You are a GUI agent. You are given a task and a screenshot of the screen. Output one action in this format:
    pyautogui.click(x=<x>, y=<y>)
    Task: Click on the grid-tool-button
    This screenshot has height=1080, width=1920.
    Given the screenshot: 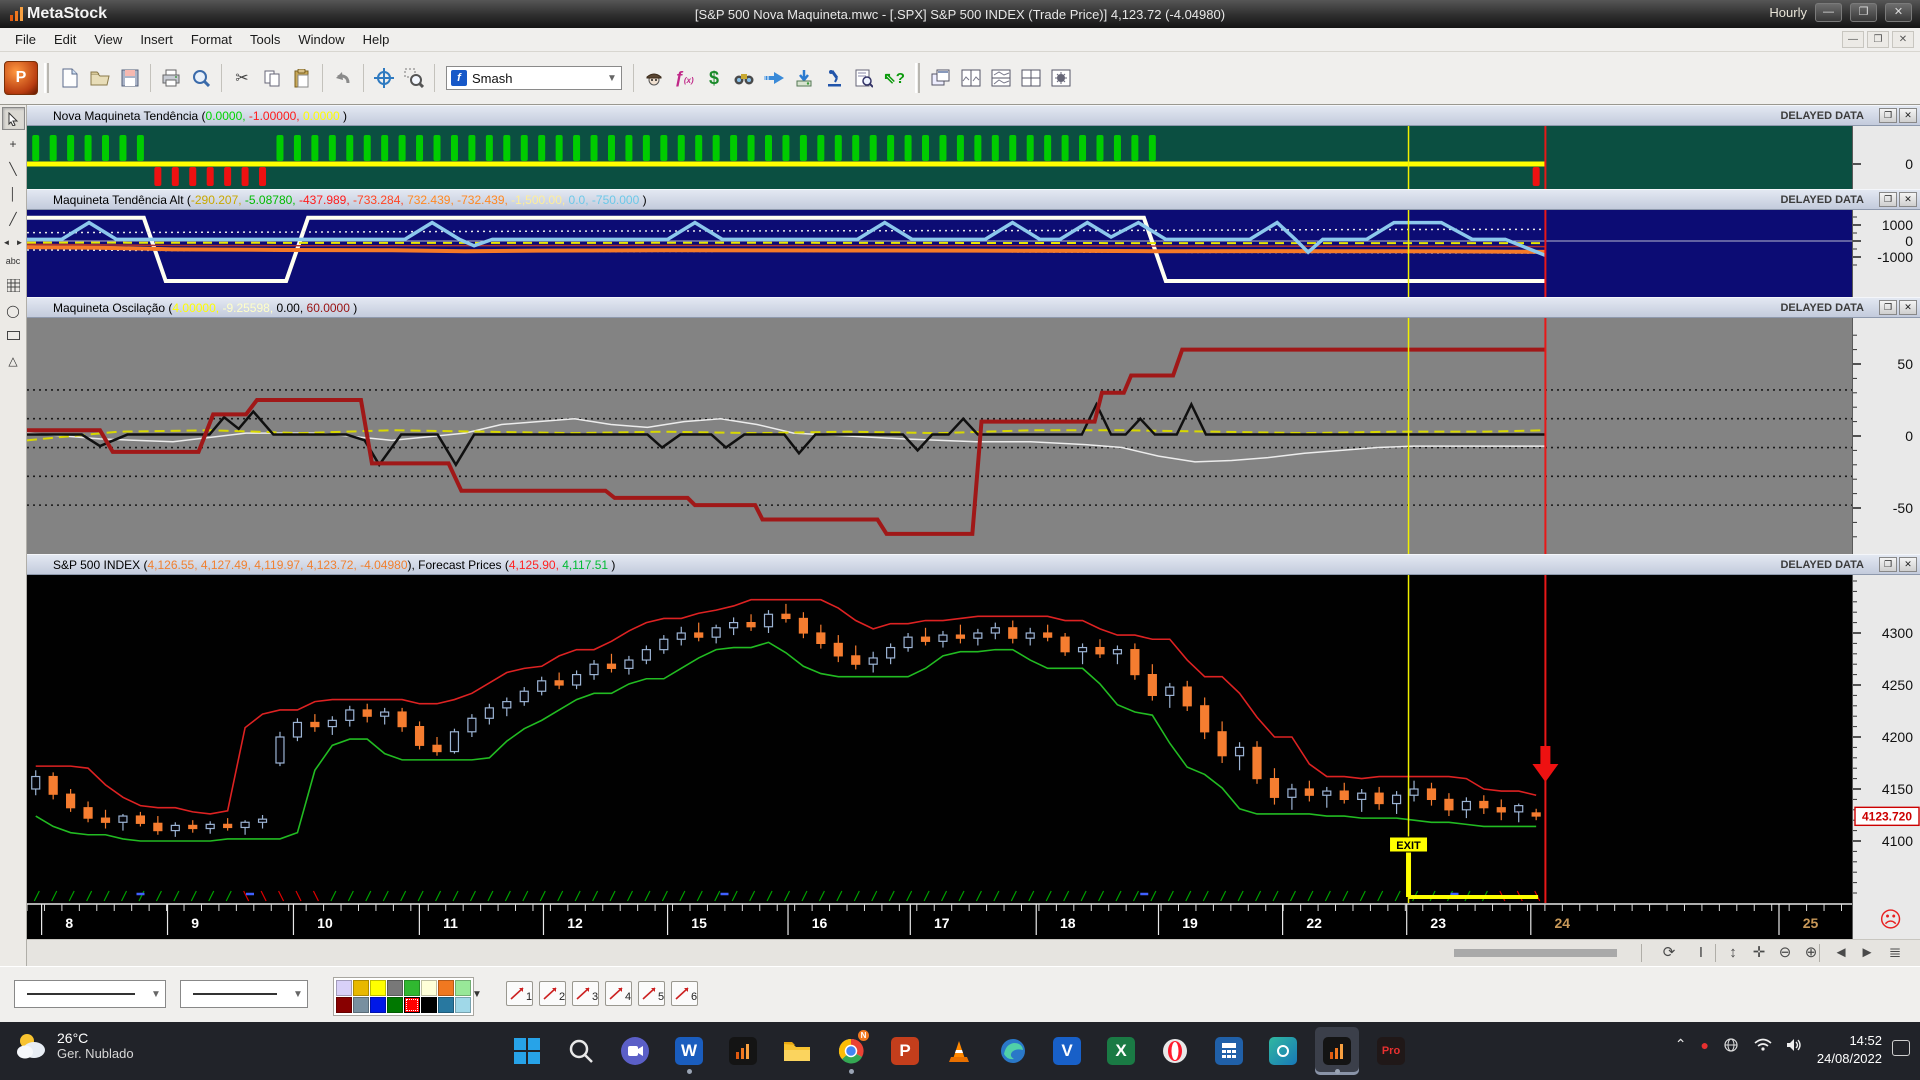 What is the action you would take?
    pyautogui.click(x=13, y=285)
    